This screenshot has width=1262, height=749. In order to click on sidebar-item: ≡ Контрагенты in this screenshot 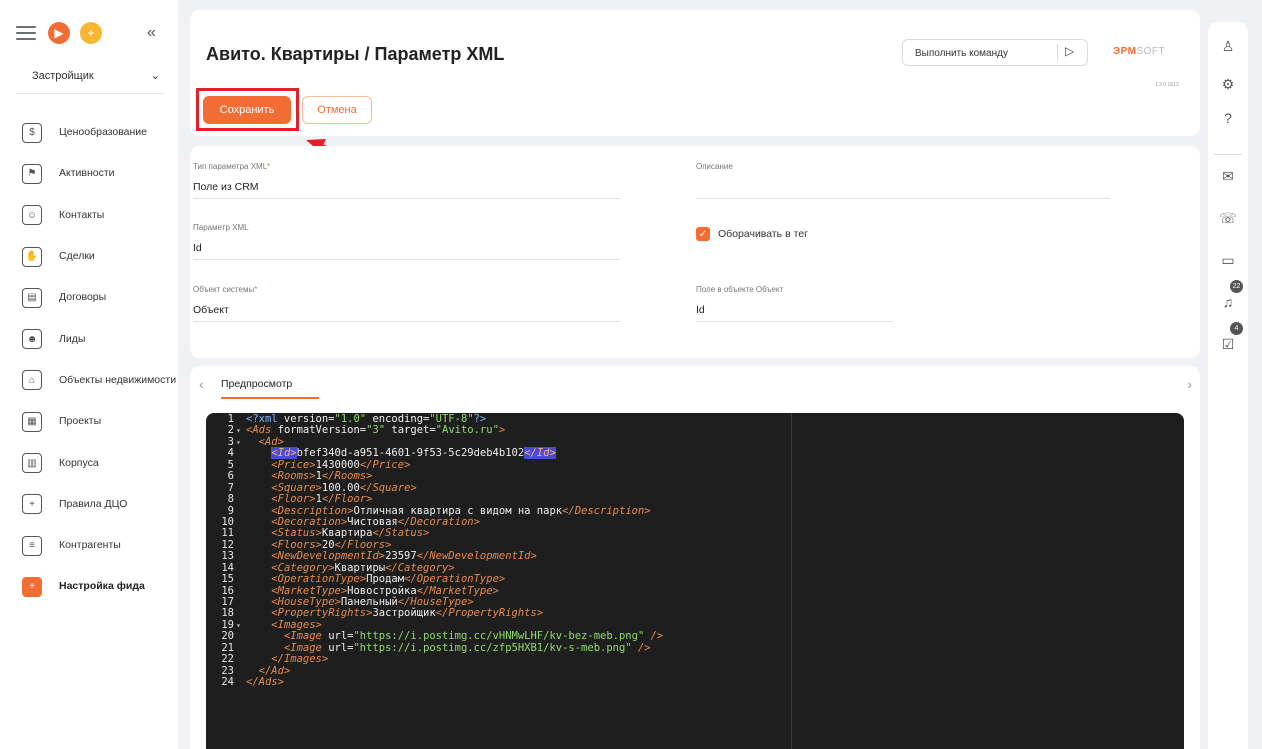, I will do `click(89, 545)`.